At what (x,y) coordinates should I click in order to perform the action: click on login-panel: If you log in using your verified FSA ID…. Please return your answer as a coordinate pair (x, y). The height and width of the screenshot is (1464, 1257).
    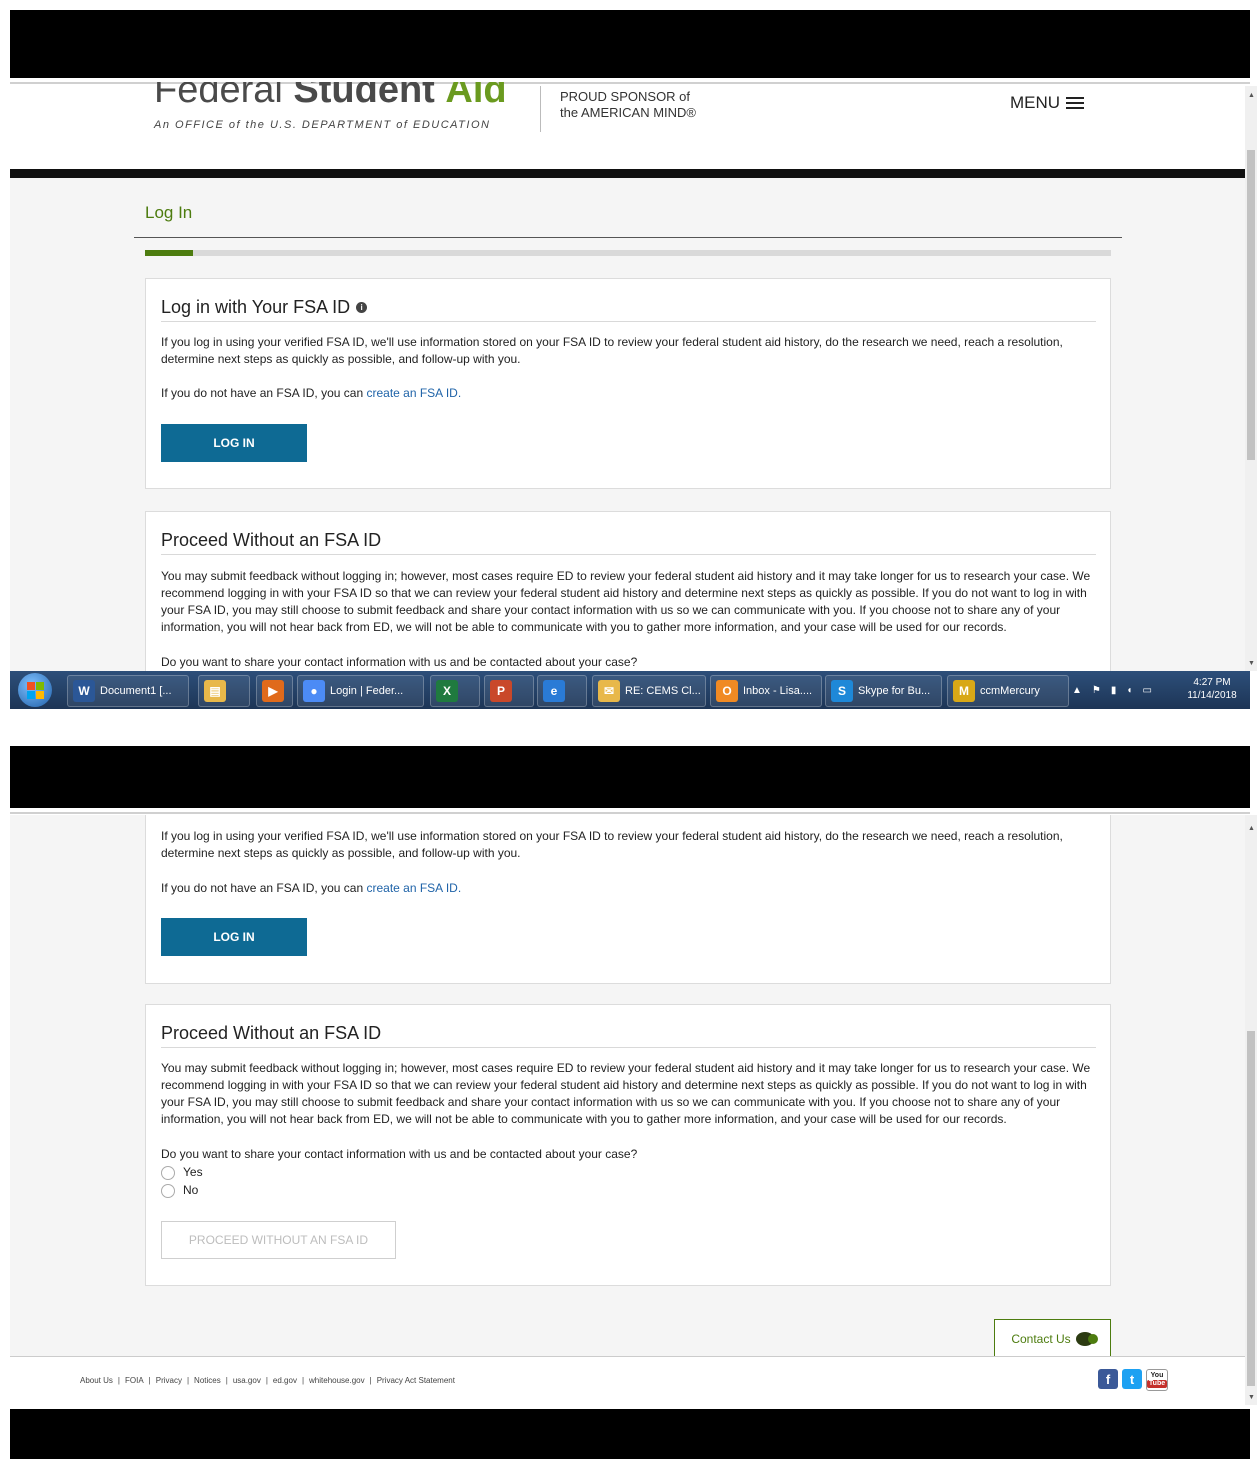
    Looking at the image, I should click on (628, 899).